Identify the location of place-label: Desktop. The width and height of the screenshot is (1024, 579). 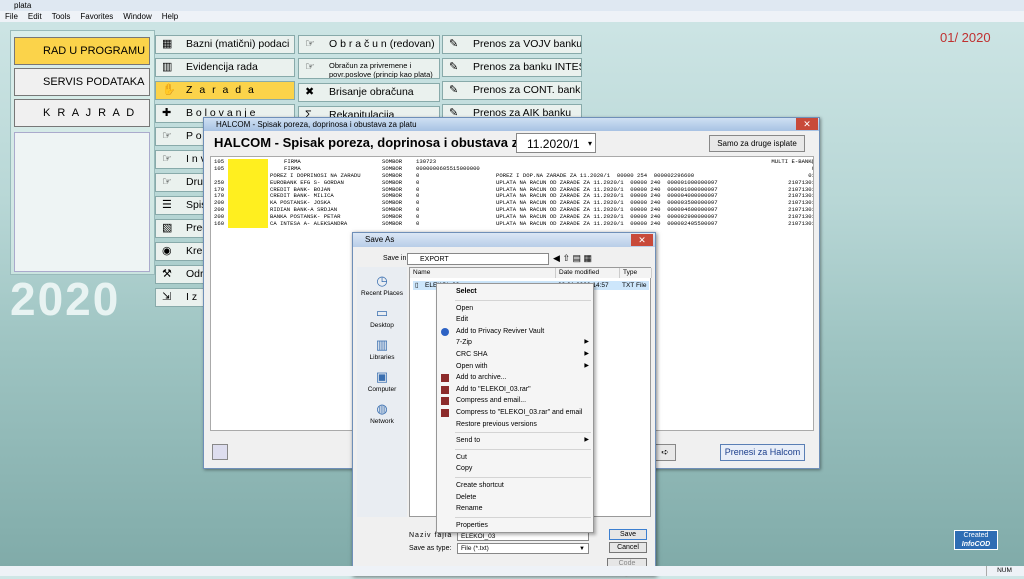
(382, 325).